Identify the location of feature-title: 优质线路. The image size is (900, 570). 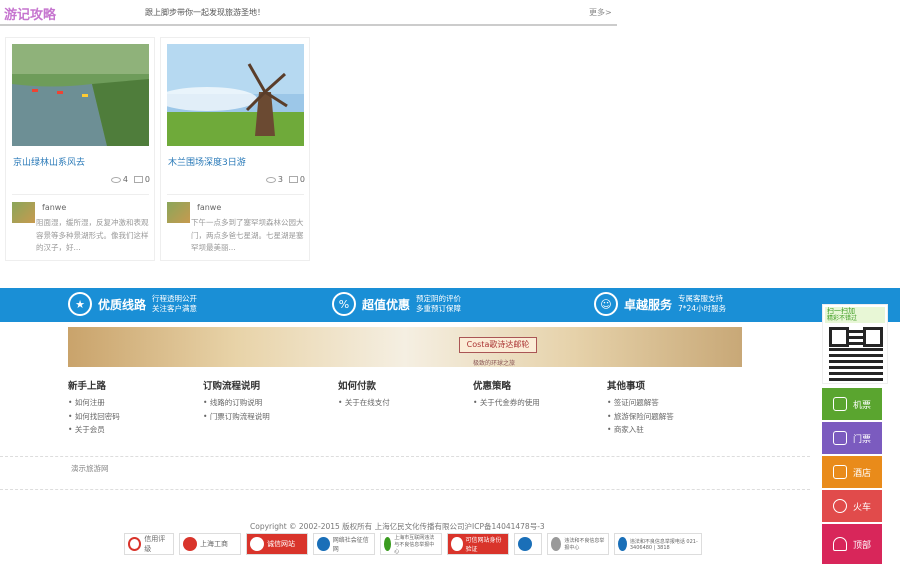
(122, 304).